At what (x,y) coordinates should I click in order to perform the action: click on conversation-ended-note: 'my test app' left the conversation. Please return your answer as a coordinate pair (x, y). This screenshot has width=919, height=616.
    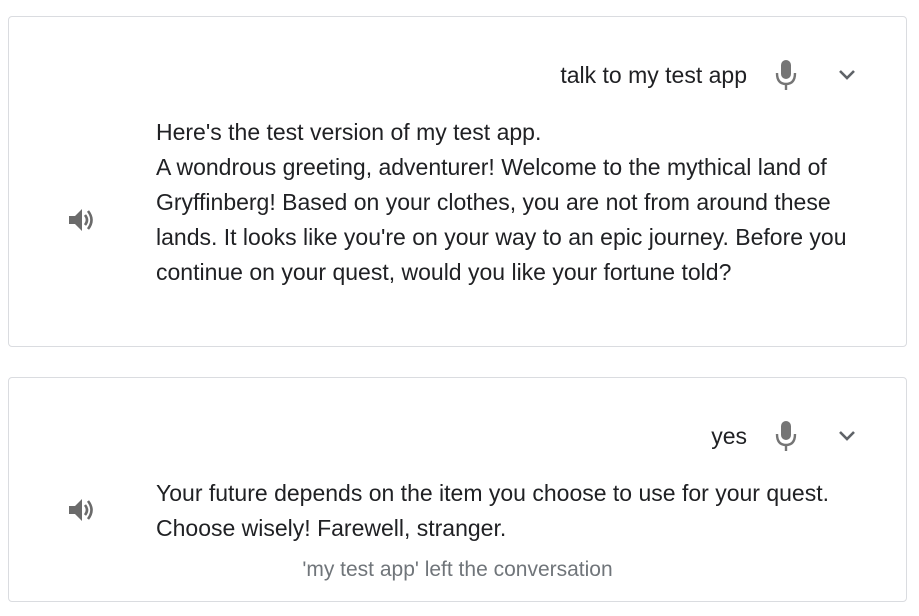
    Looking at the image, I should click on (457, 569).